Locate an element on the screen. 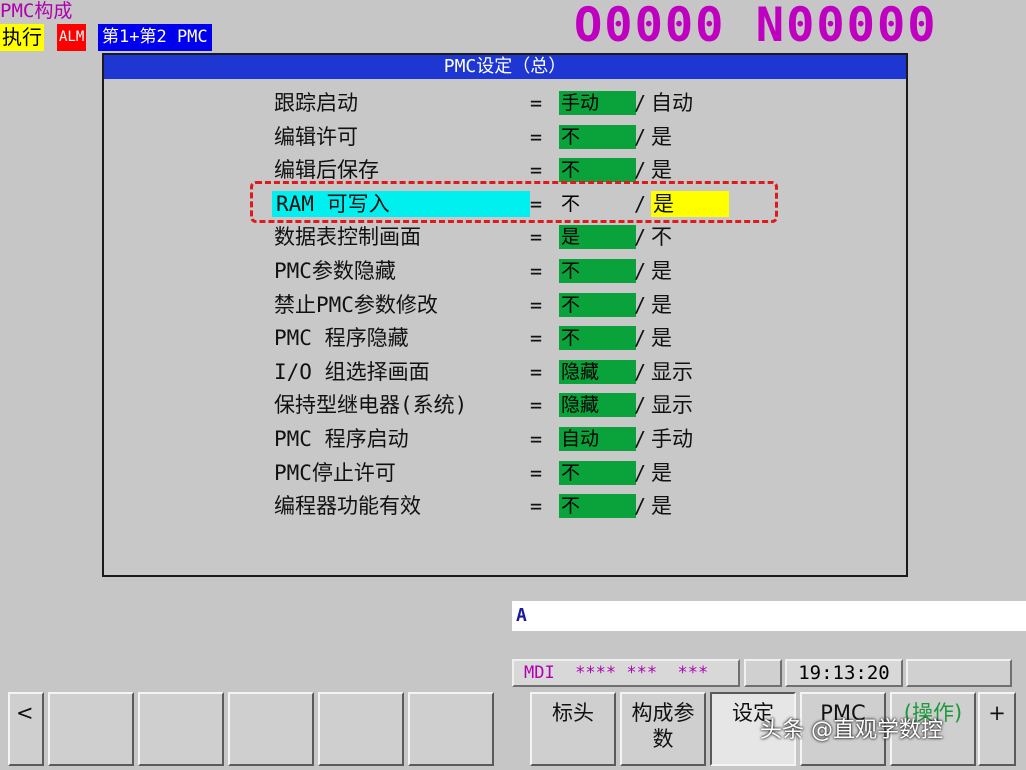 The image size is (1026, 770). alarm-status-badge: ALM is located at coordinates (72, 37).